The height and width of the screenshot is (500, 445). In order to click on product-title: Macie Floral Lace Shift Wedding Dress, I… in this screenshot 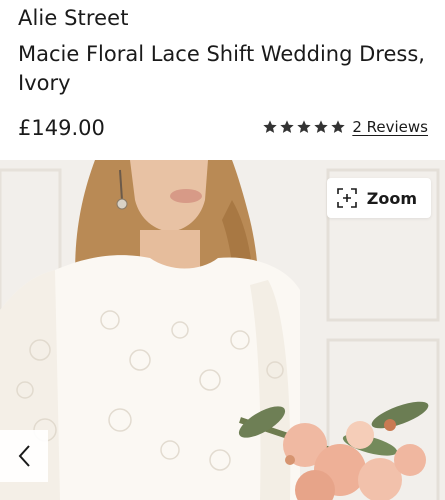, I will do `click(221, 68)`.